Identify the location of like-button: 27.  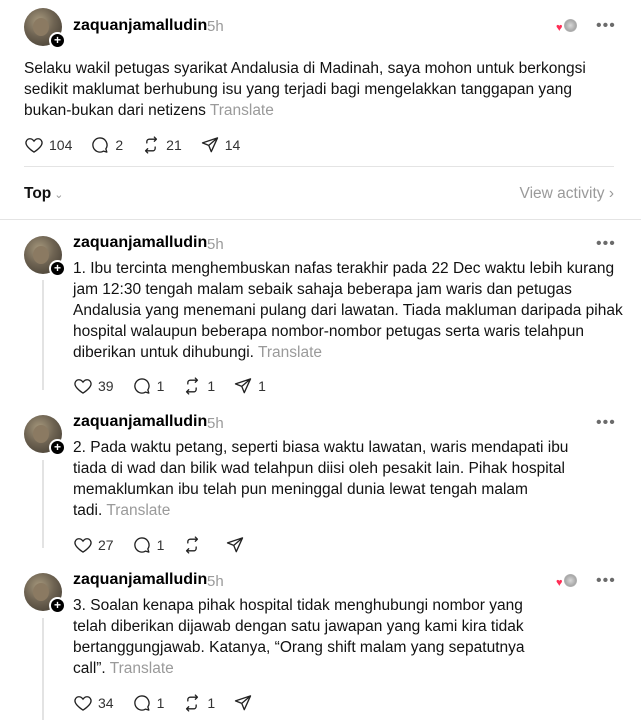
(93, 545).